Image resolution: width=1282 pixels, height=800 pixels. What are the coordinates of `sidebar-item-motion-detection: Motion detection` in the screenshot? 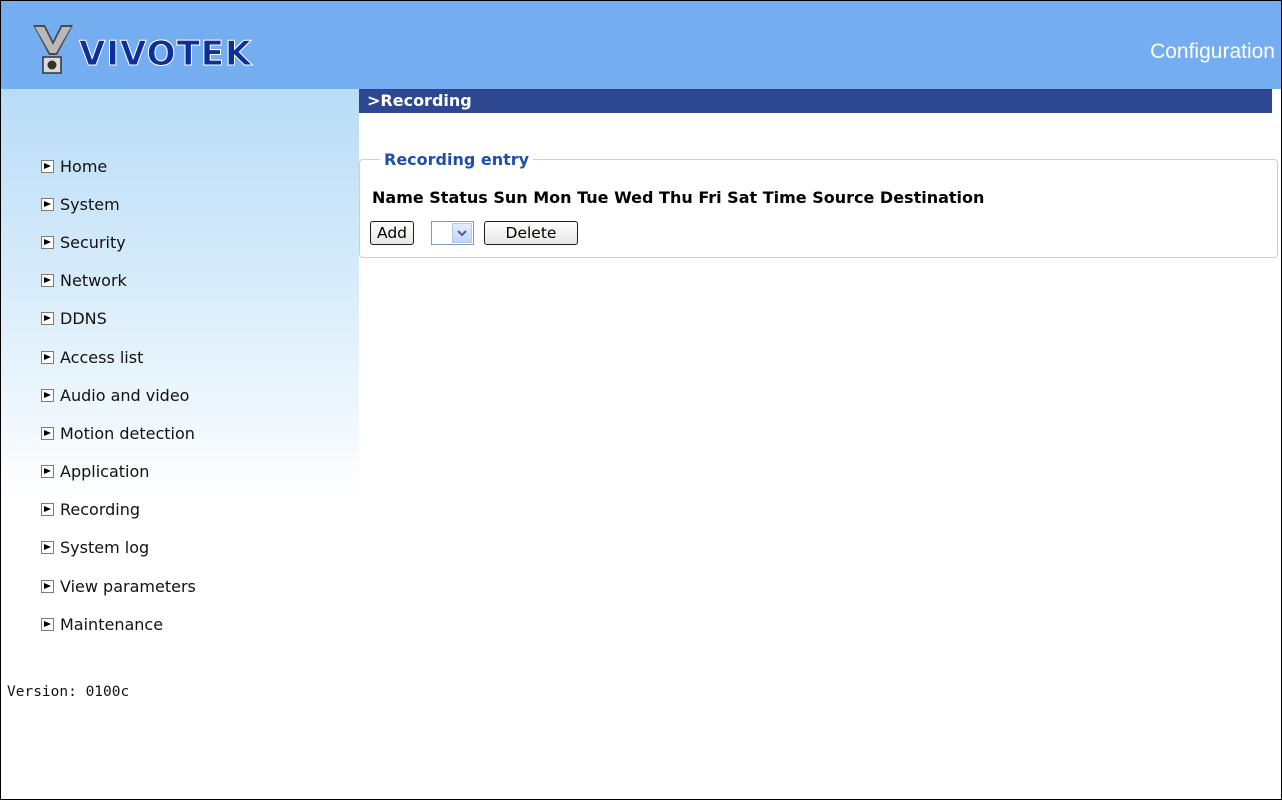 It's located at (118, 433).